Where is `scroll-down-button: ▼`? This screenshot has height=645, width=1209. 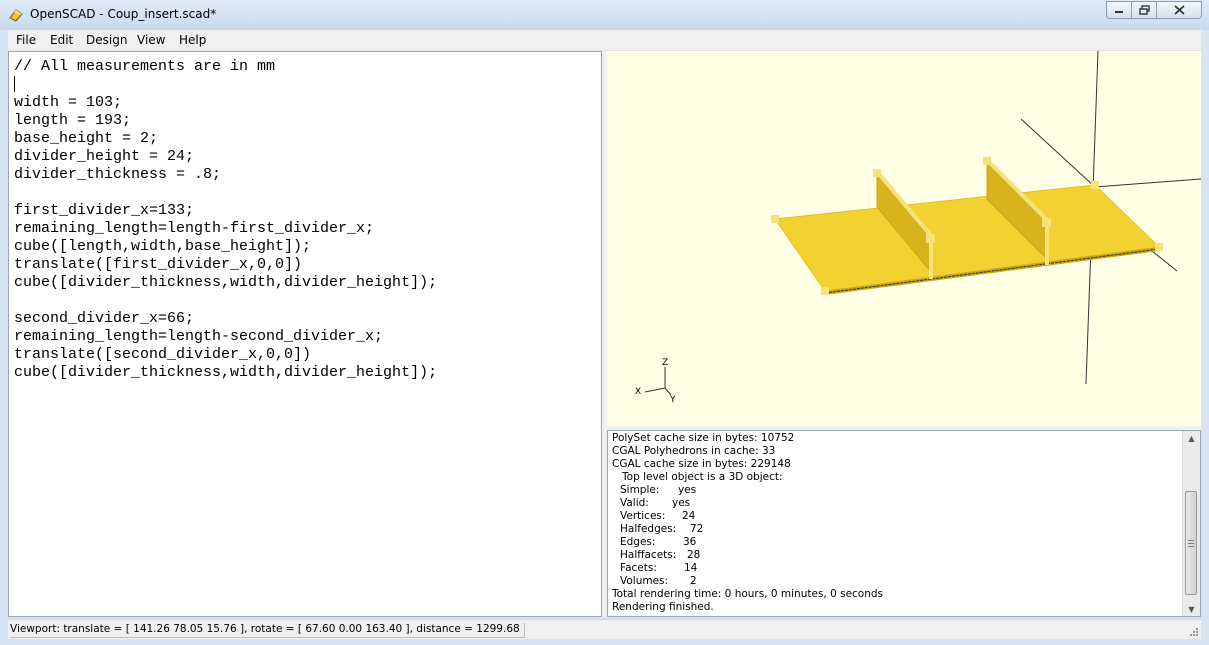
scroll-down-button: ▼ is located at coordinates (1191, 609).